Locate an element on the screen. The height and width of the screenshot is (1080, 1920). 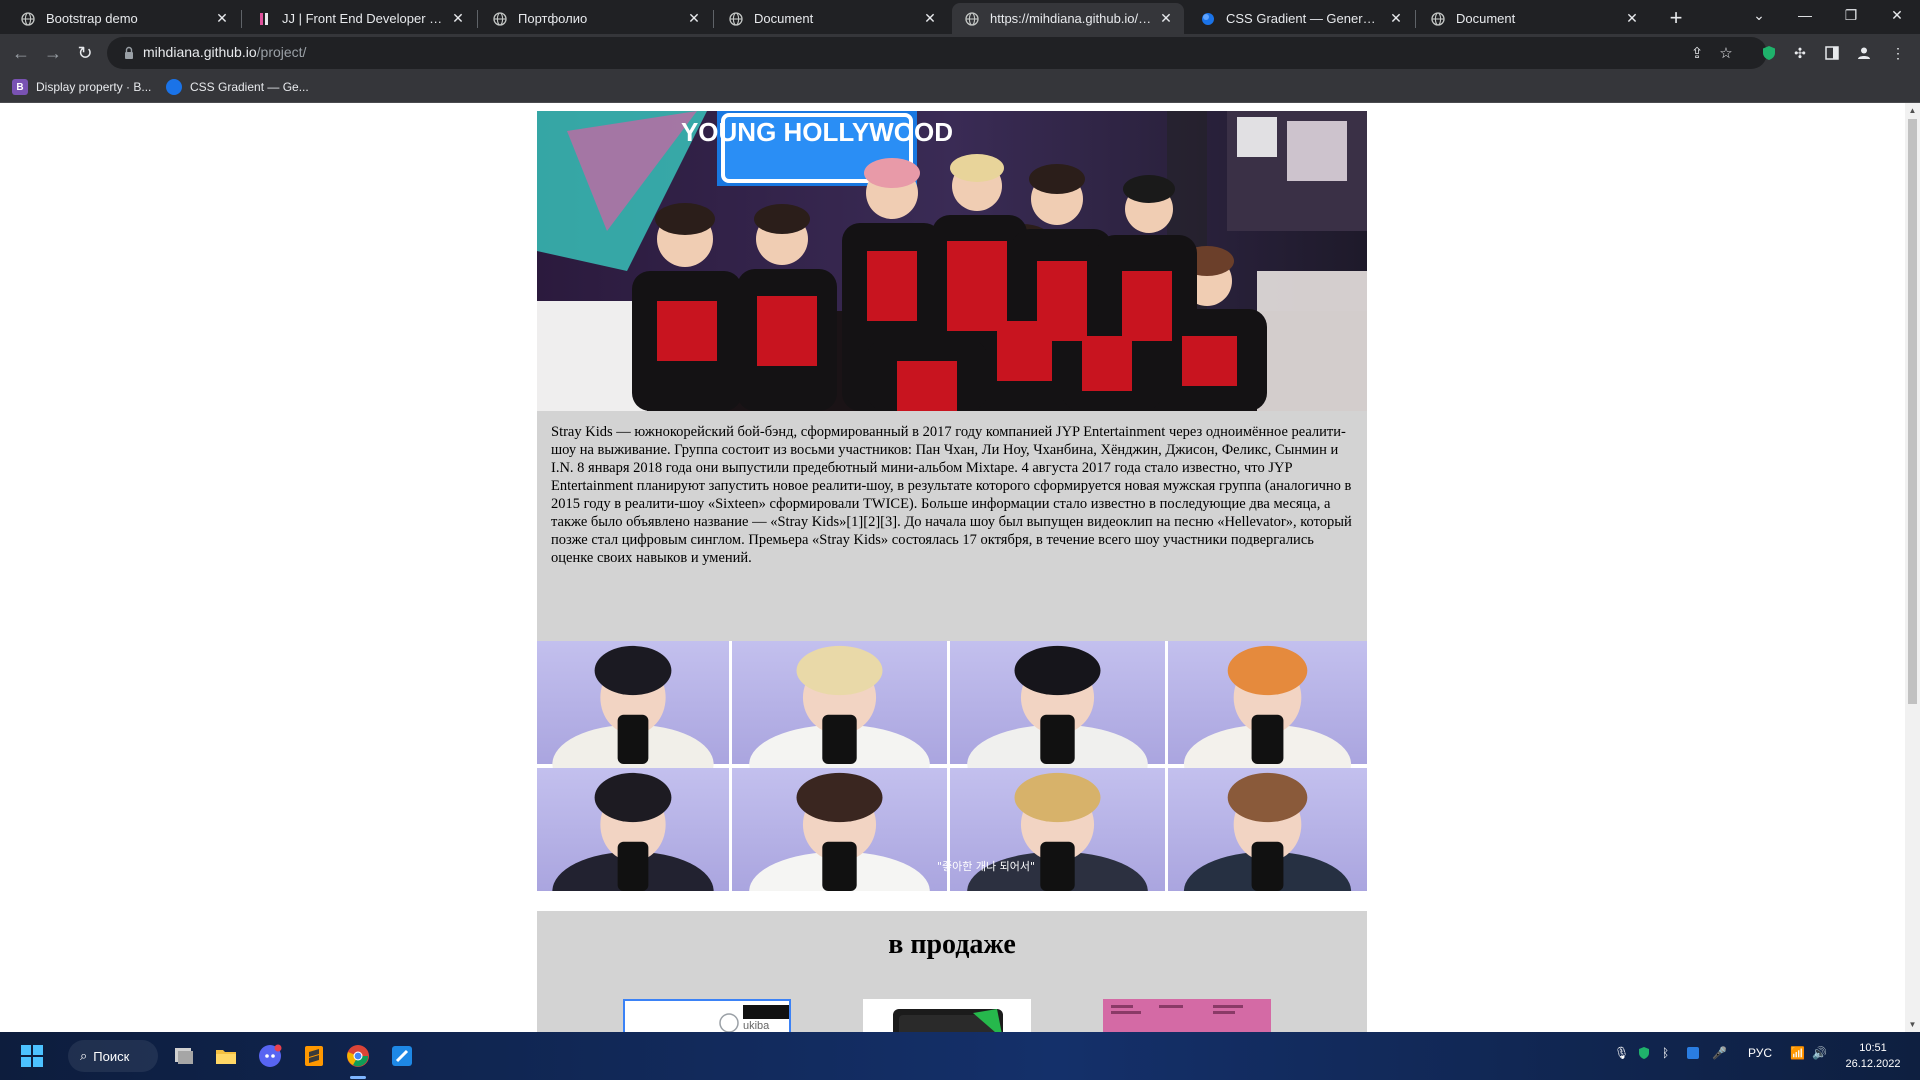
tab-title: https://mihdiana.github.io/project/ is located at coordinates (1071, 18).